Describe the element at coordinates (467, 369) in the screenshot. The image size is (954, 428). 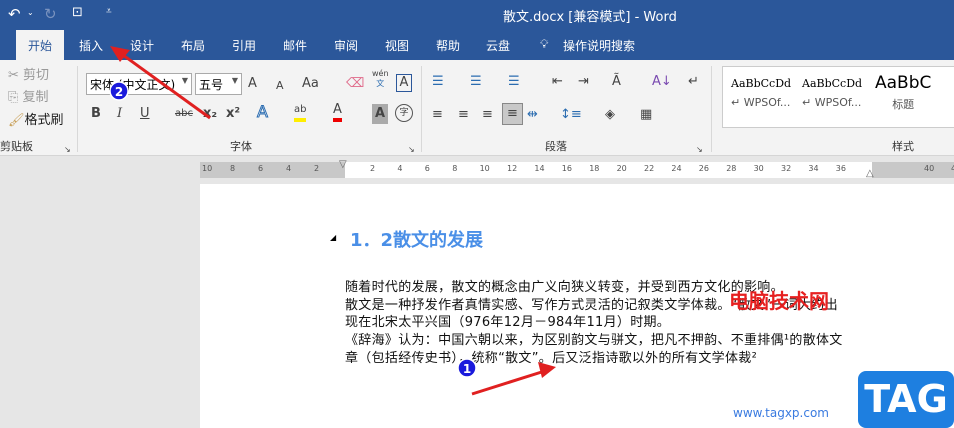
I see `badge-1-label: 1` at that location.